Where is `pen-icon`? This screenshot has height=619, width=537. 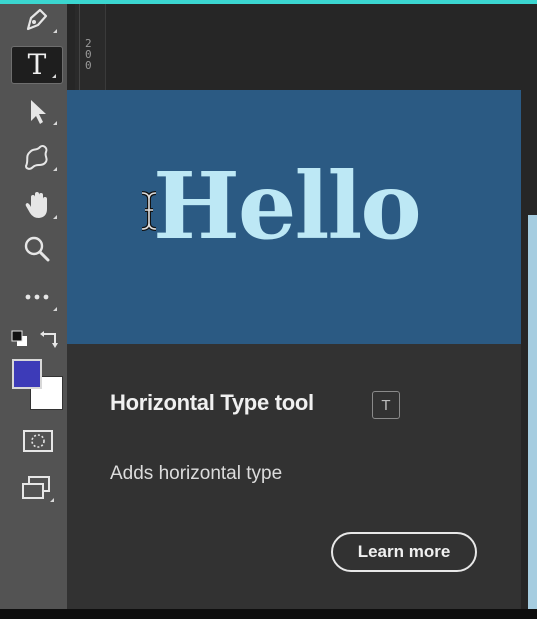
pen-icon is located at coordinates (37, 19).